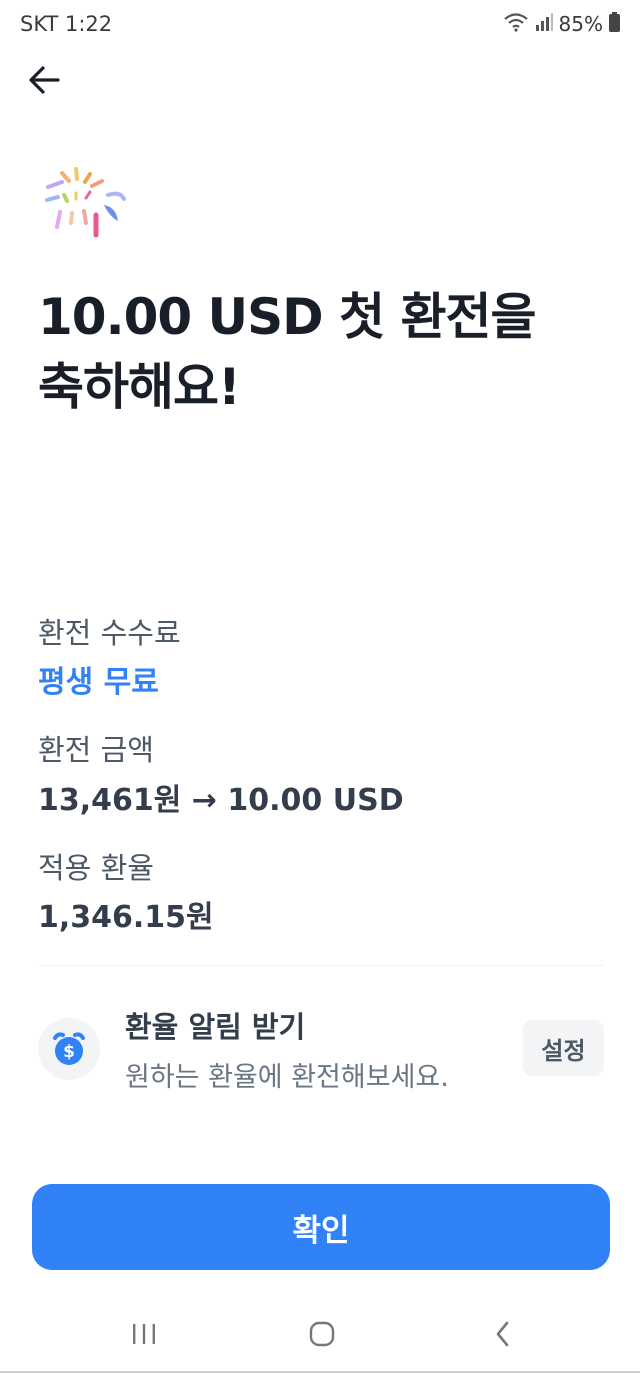  I want to click on home-button, so click(322, 1336).